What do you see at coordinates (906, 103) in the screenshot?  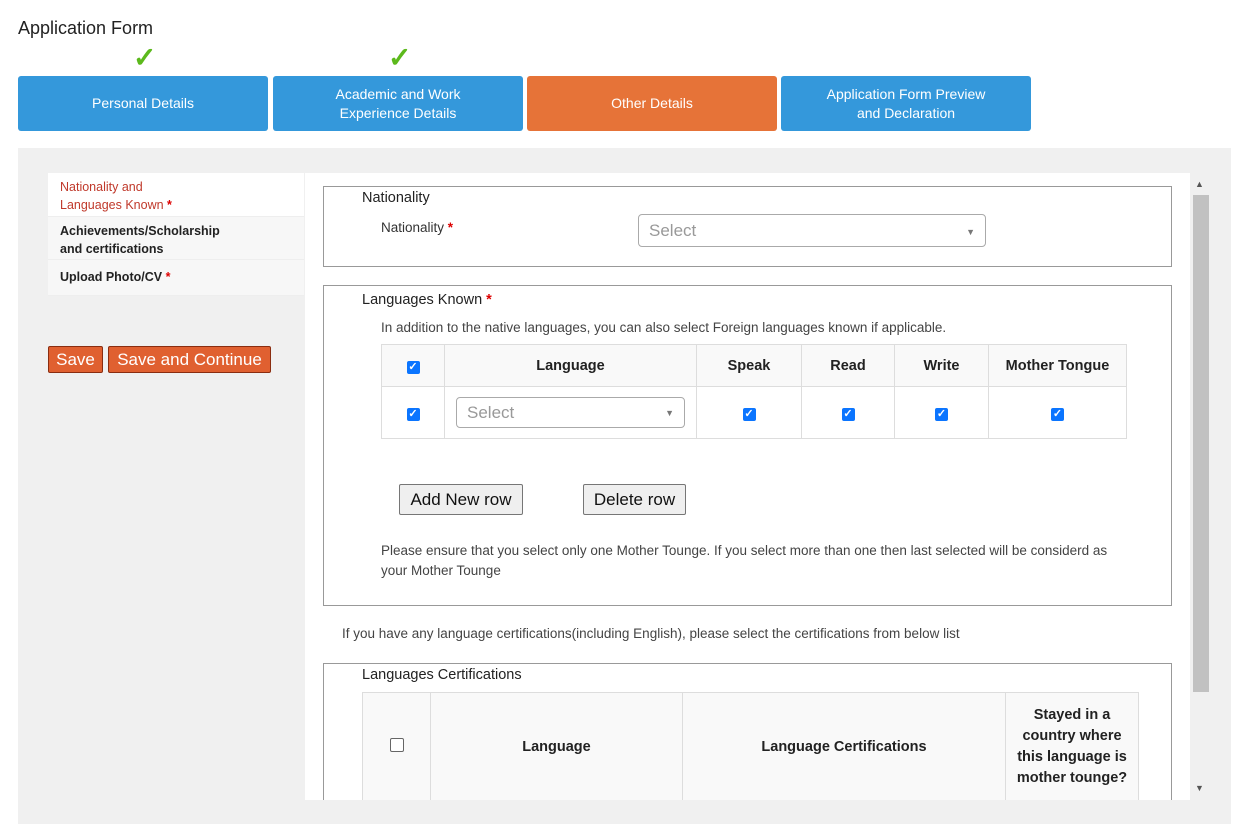 I see `step-preview-declaration: Application Form Preview and Declaration` at bounding box center [906, 103].